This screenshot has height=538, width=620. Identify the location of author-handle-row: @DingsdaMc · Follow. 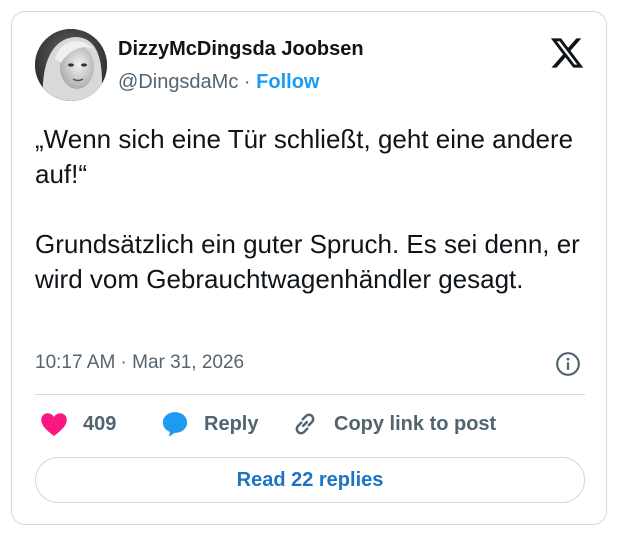
(218, 82).